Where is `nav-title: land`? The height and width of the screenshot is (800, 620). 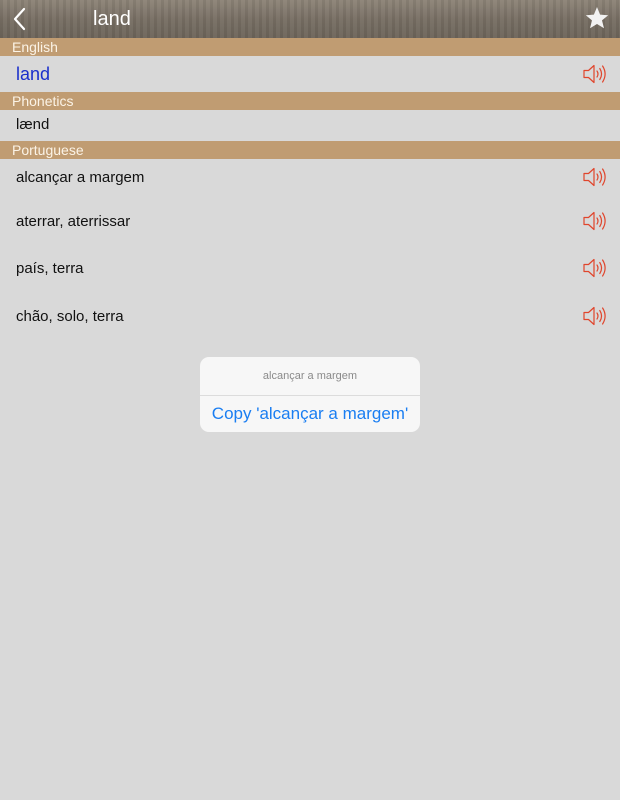
nav-title: land is located at coordinates (112, 19).